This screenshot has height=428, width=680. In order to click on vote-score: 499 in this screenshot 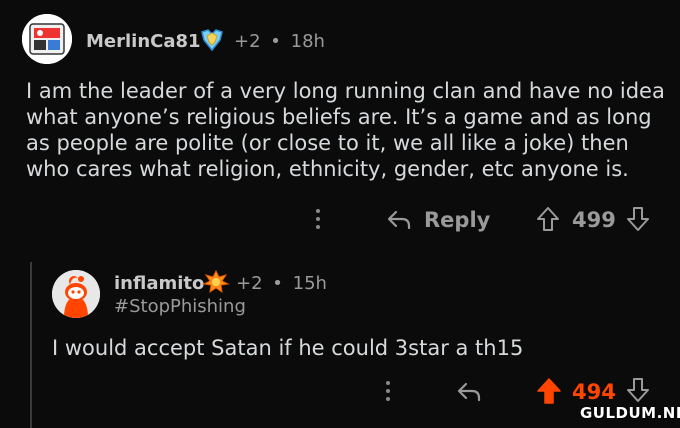, I will do `click(594, 220)`.